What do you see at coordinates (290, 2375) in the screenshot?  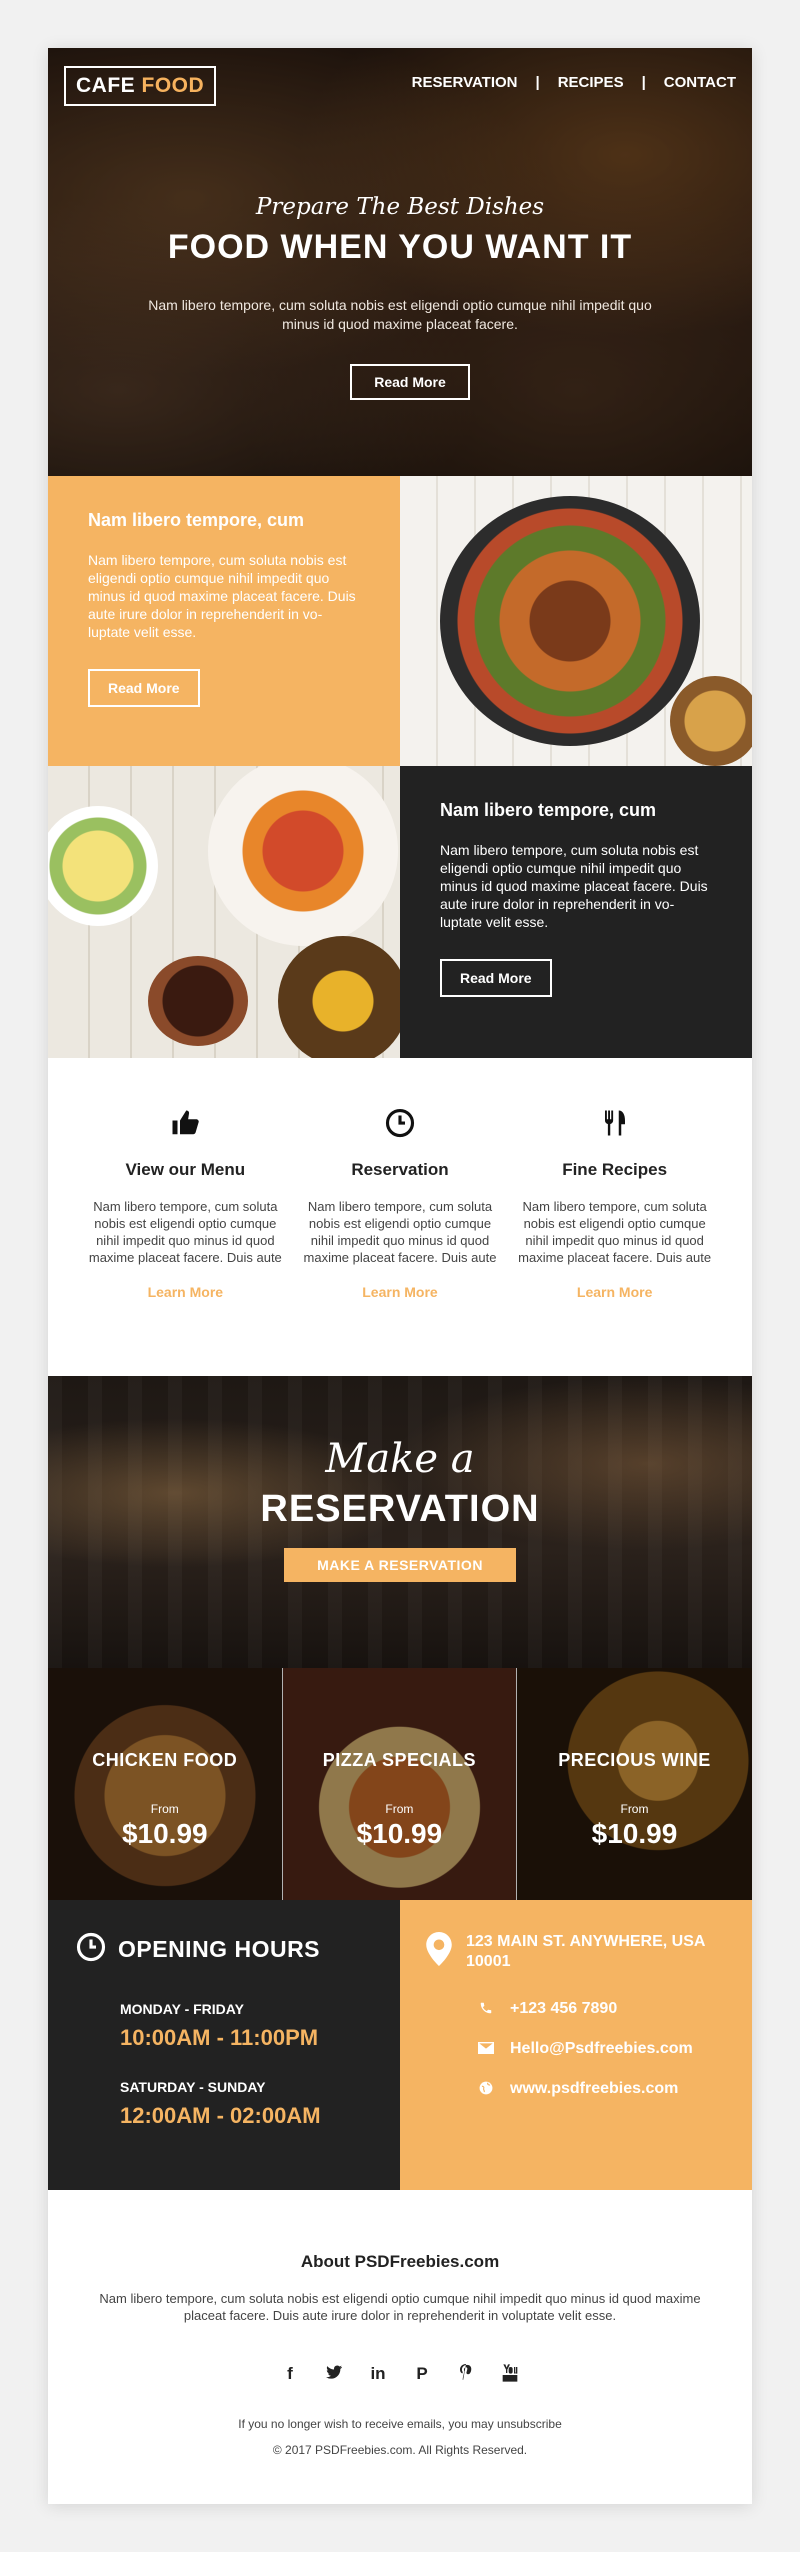 I see `facebook-icon: f` at bounding box center [290, 2375].